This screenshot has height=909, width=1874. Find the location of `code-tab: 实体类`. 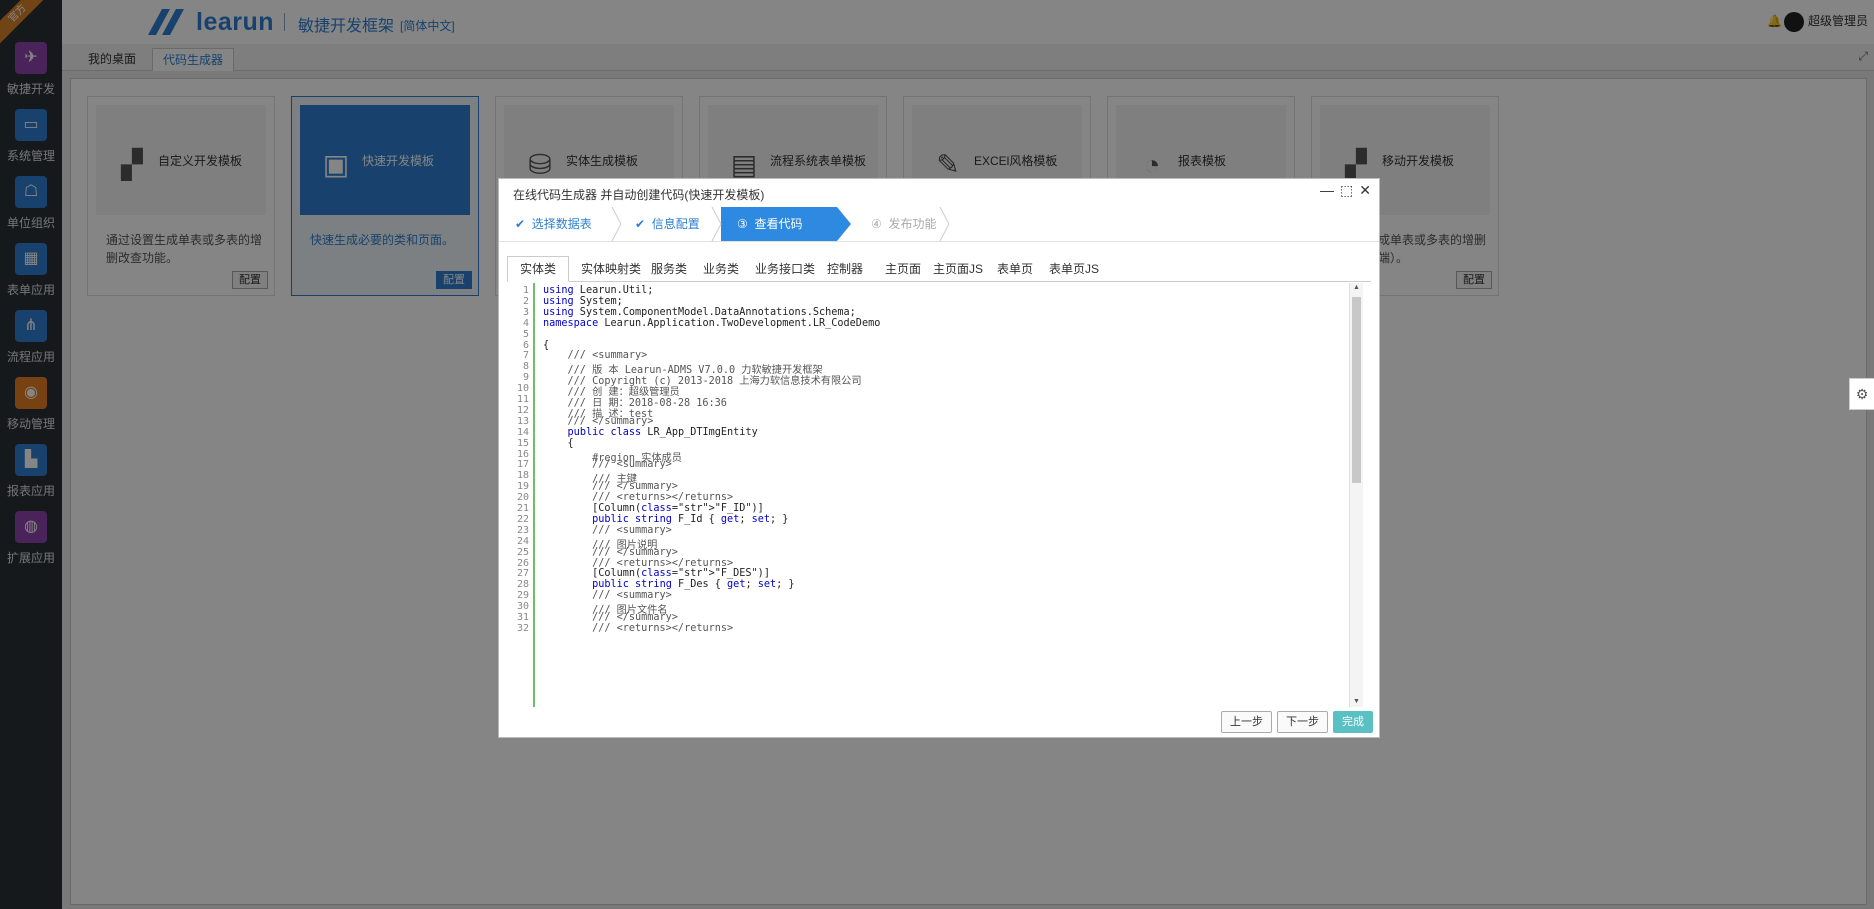

code-tab: 实体类 is located at coordinates (538, 269).